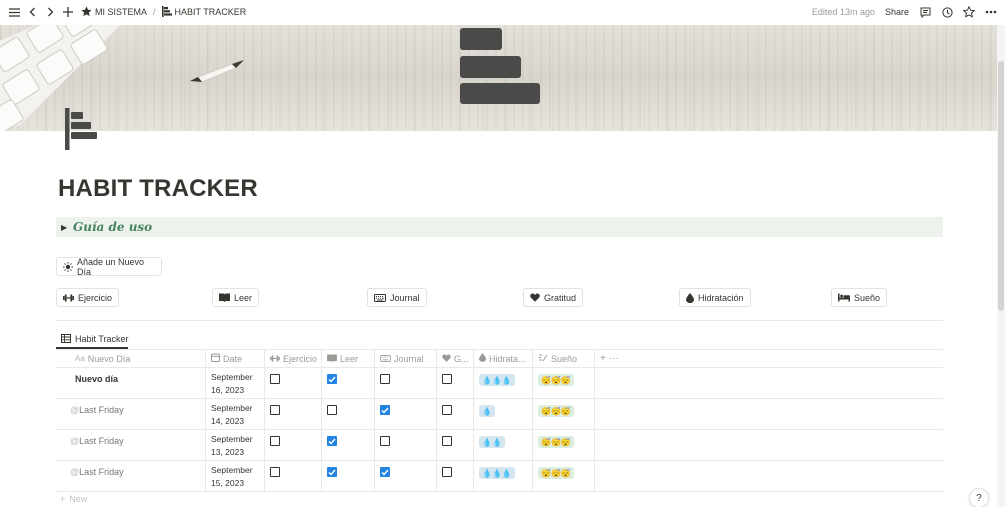  I want to click on column-header-date: Date, so click(235, 358).